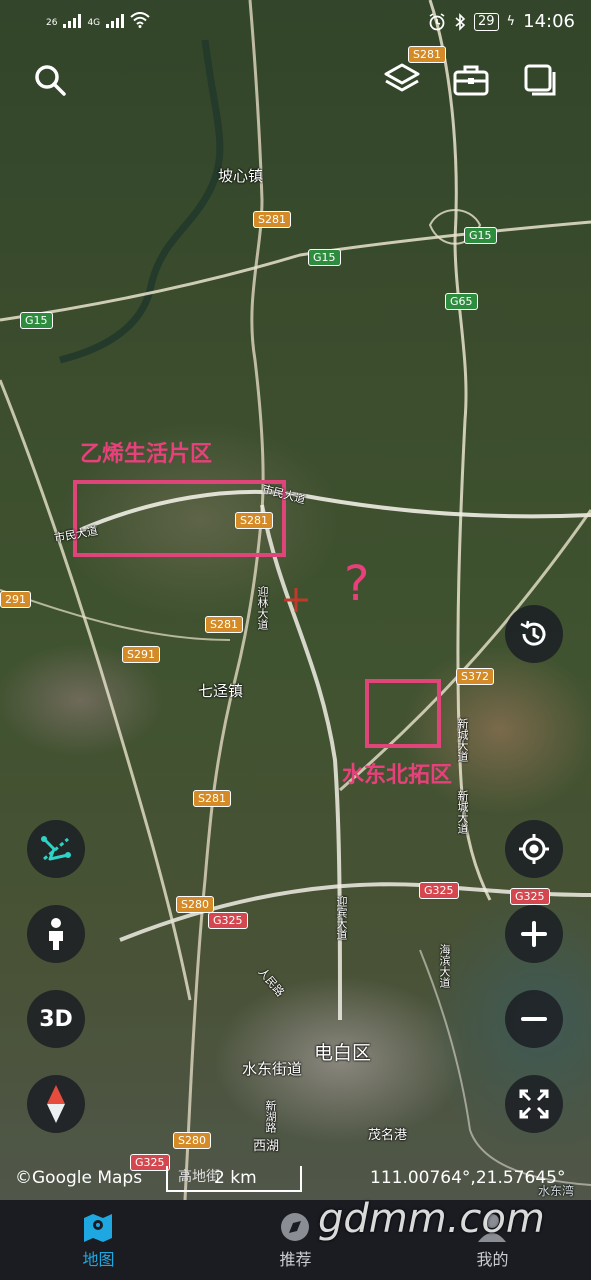 This screenshot has height=1280, width=591. What do you see at coordinates (52, 23) in the screenshot?
I see `signal-label-1: 26` at bounding box center [52, 23].